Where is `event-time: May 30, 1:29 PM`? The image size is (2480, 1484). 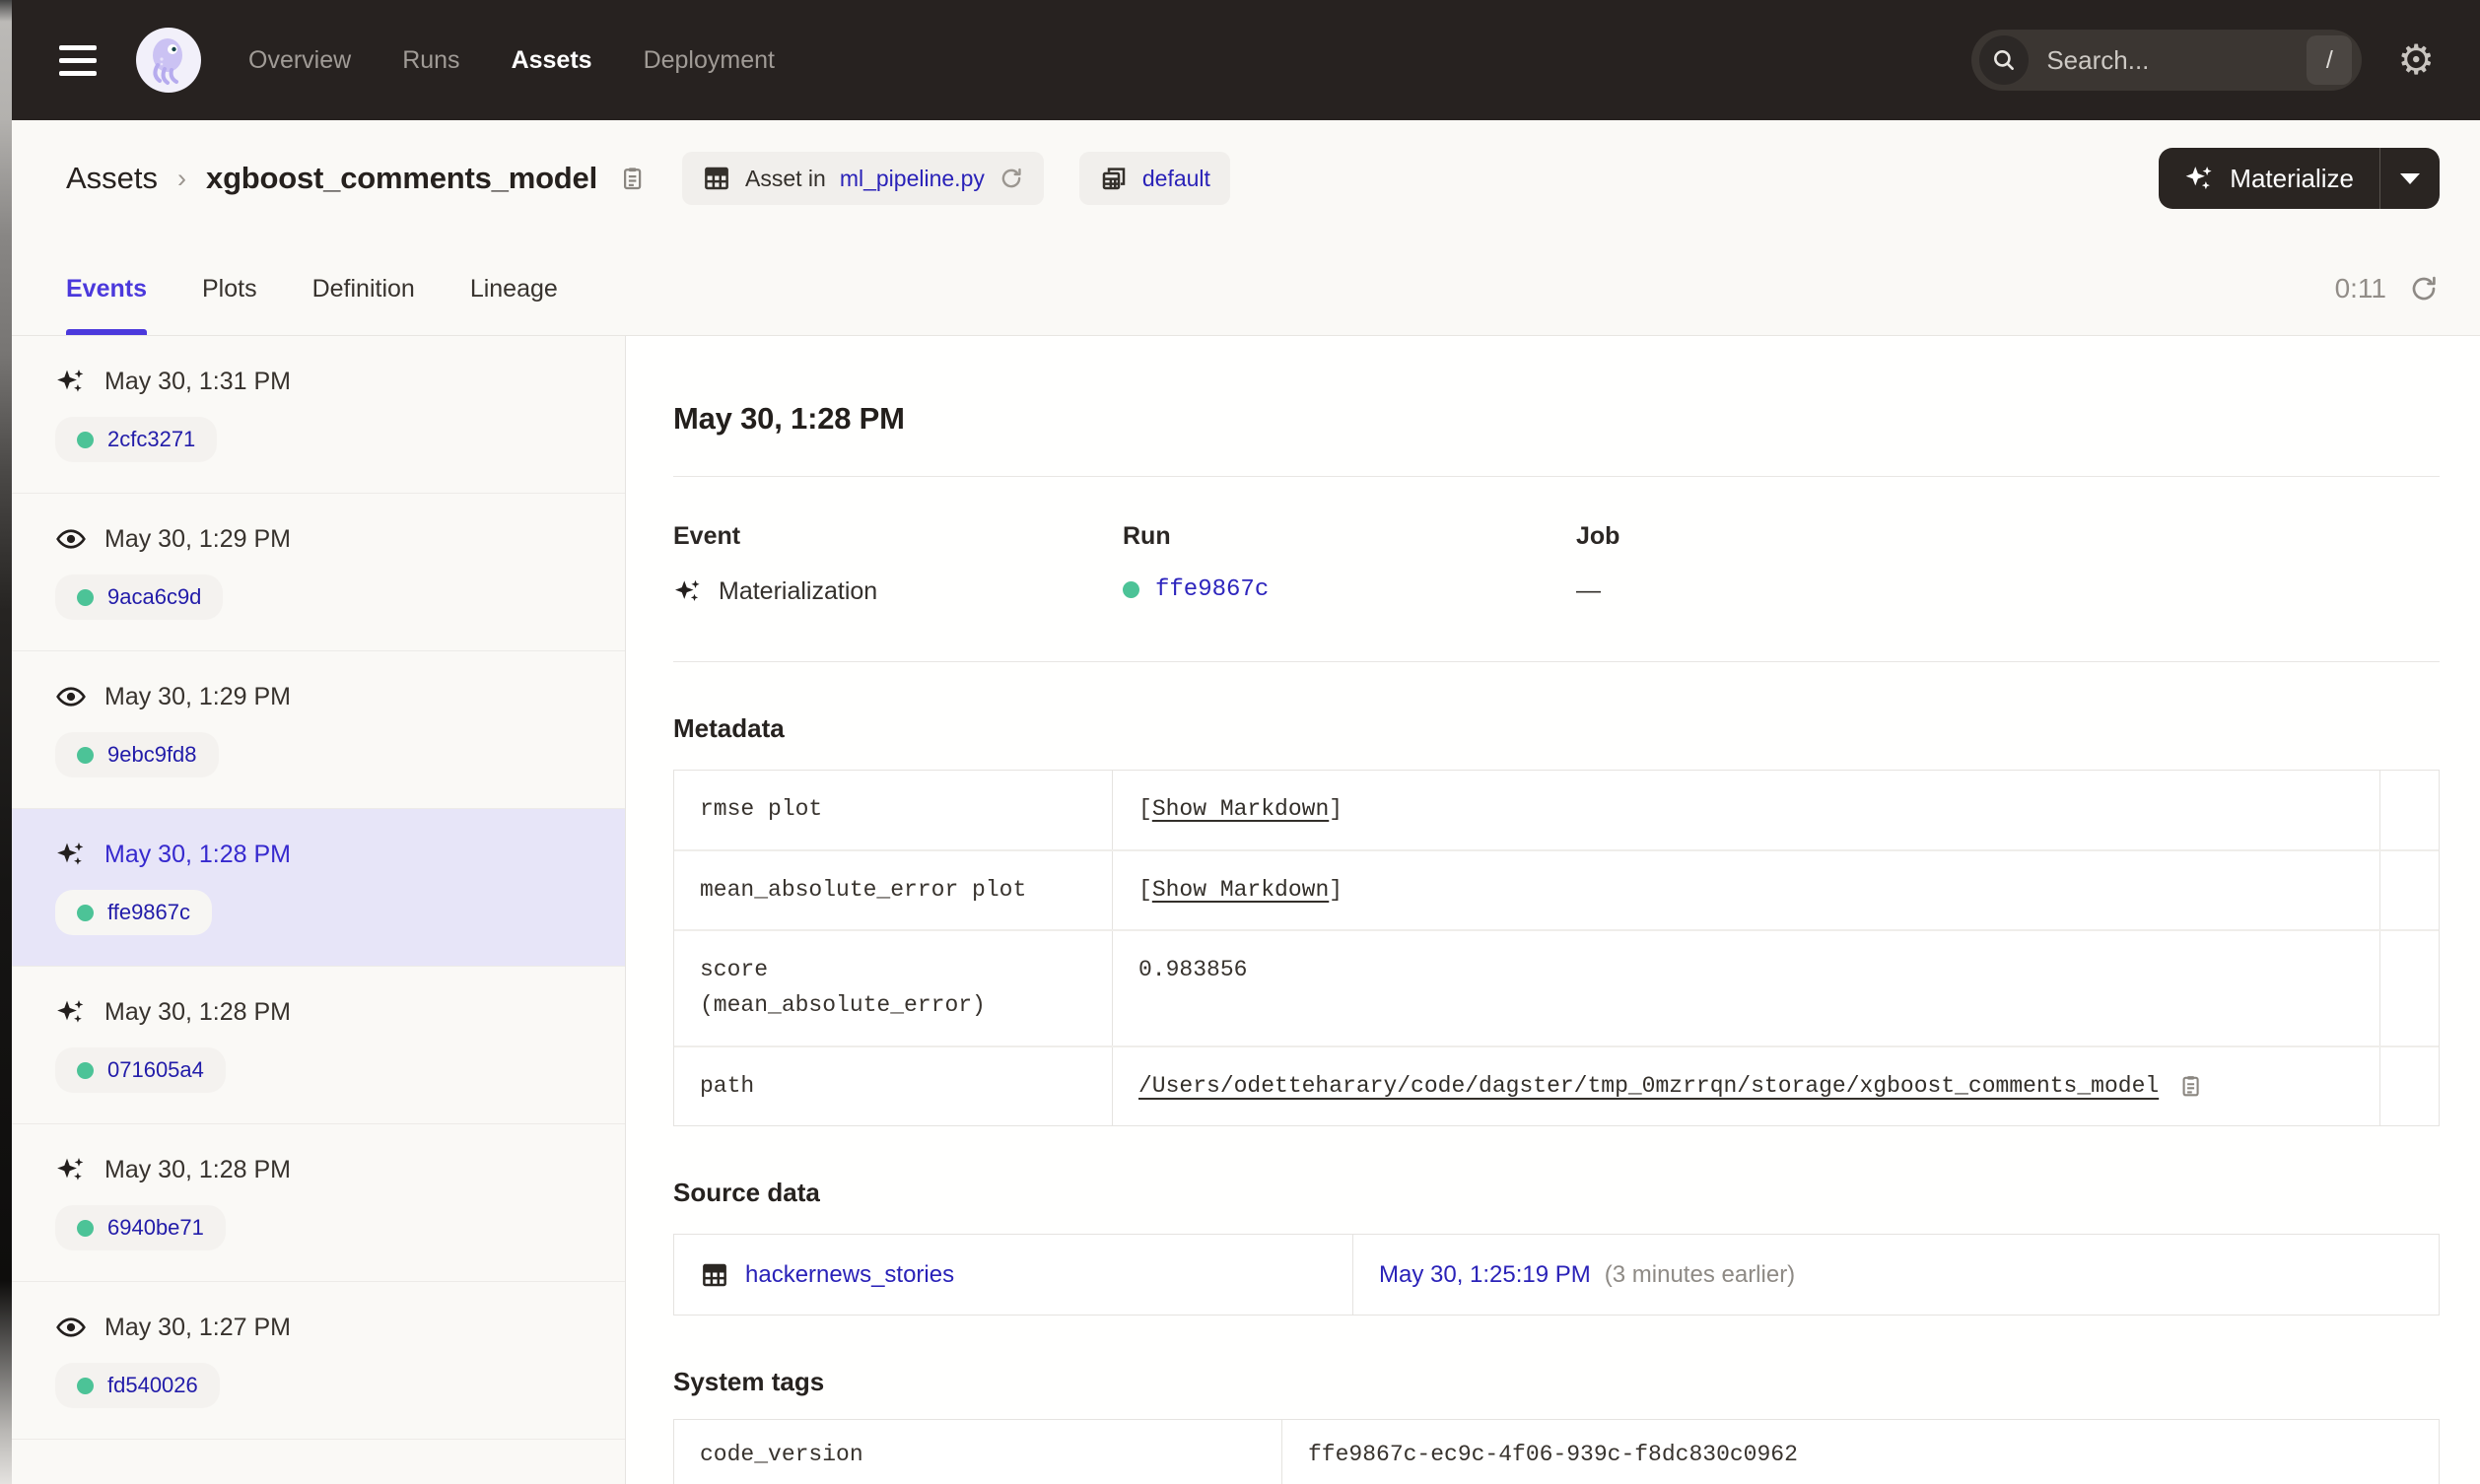 event-time: May 30, 1:29 PM is located at coordinates (197, 696).